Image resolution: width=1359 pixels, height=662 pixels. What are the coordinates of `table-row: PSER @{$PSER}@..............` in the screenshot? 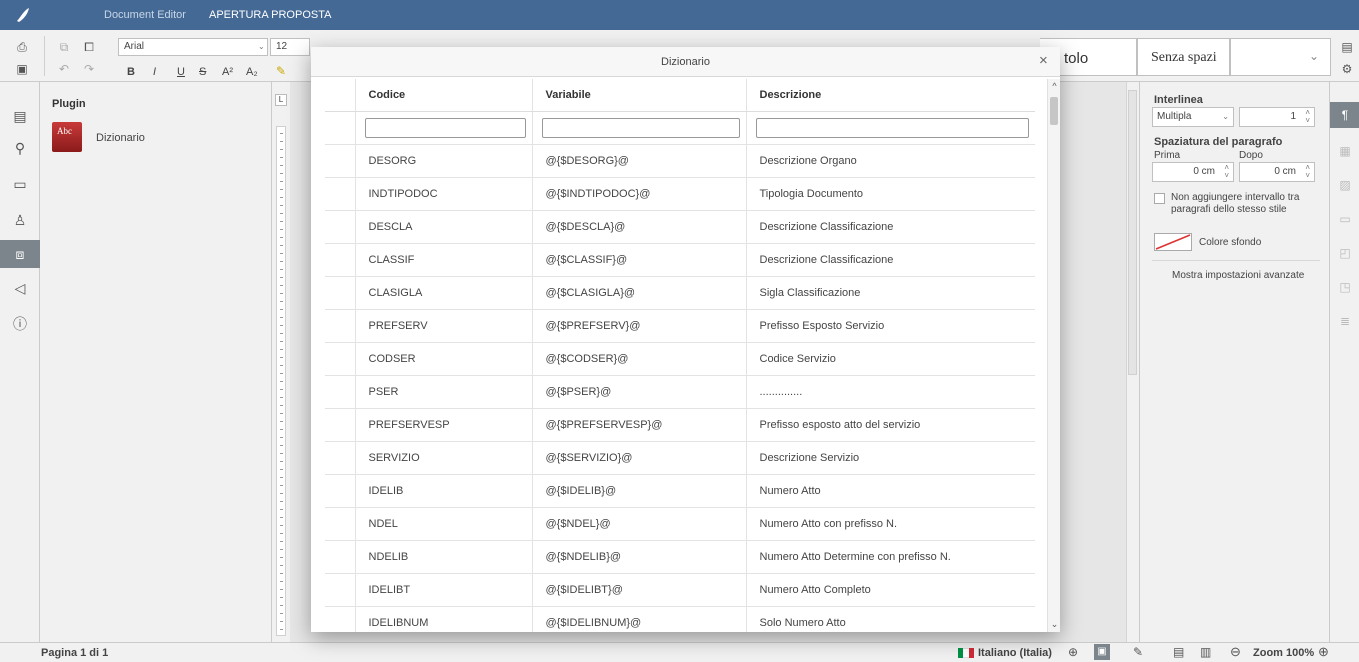 It's located at (680, 392).